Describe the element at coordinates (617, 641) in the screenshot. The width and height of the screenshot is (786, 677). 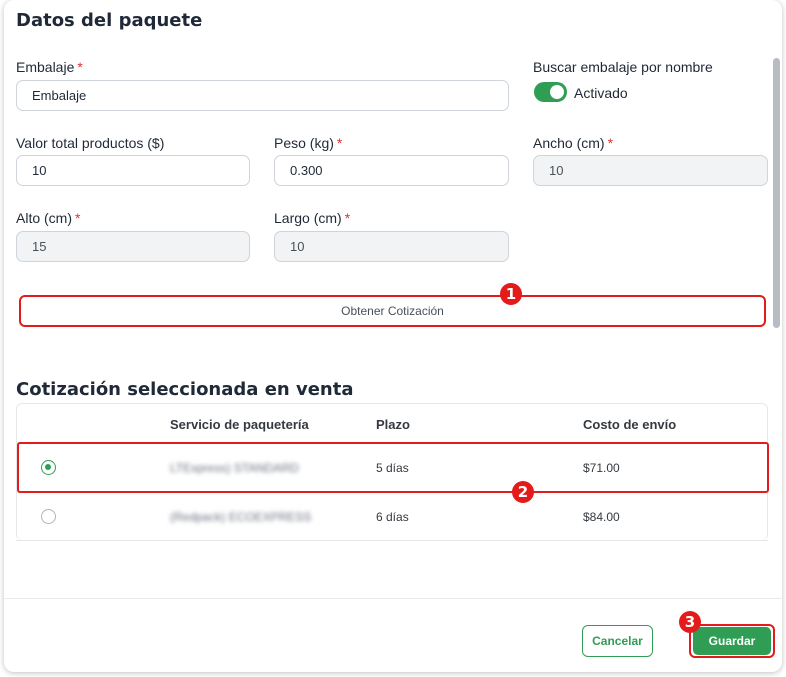
I see `cancel-button: Cancelar` at that location.